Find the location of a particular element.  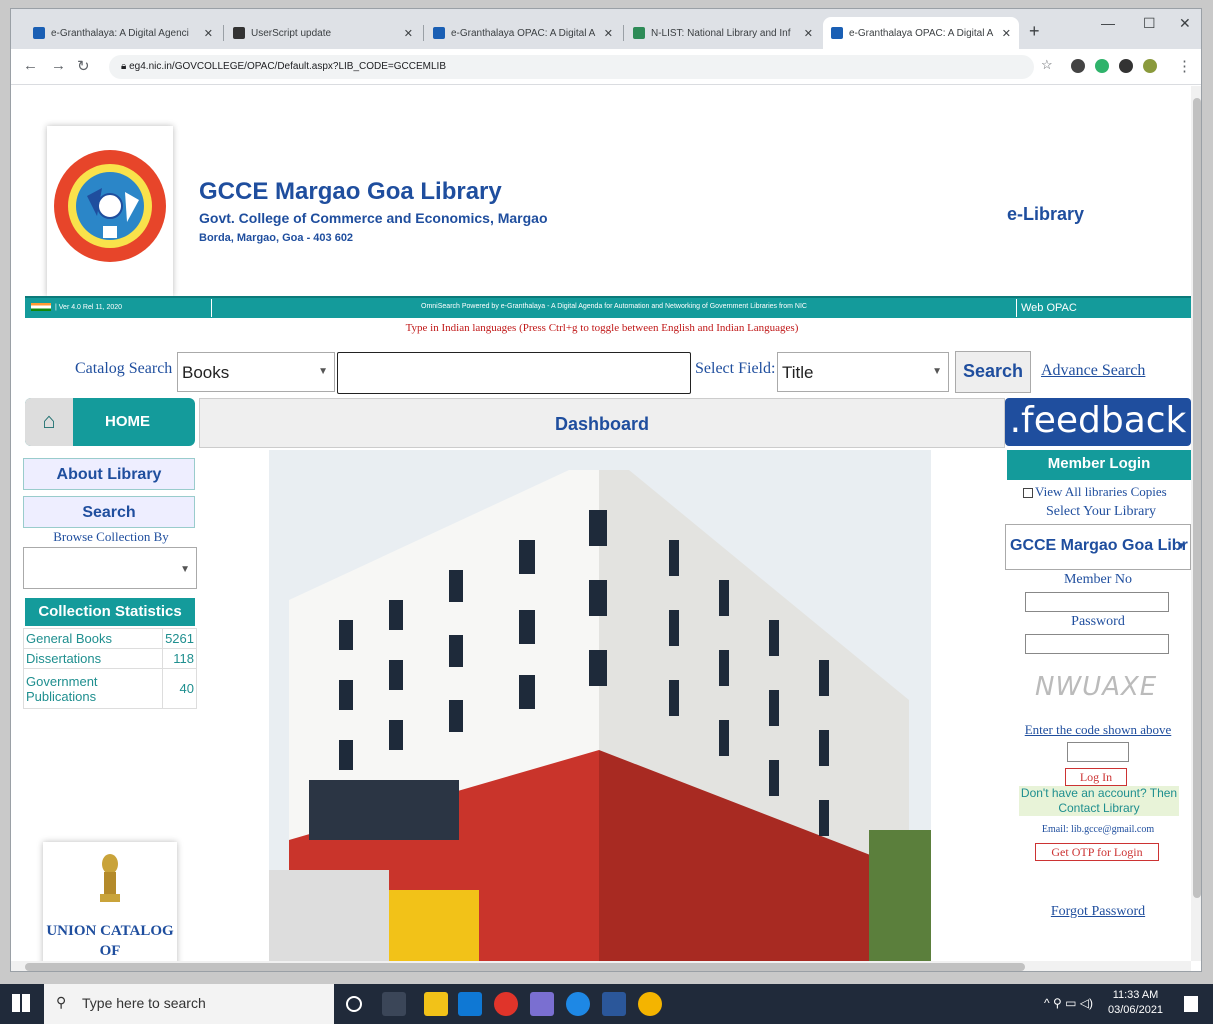

browse-collection-label: Browse Collection By is located at coordinates (111, 536).